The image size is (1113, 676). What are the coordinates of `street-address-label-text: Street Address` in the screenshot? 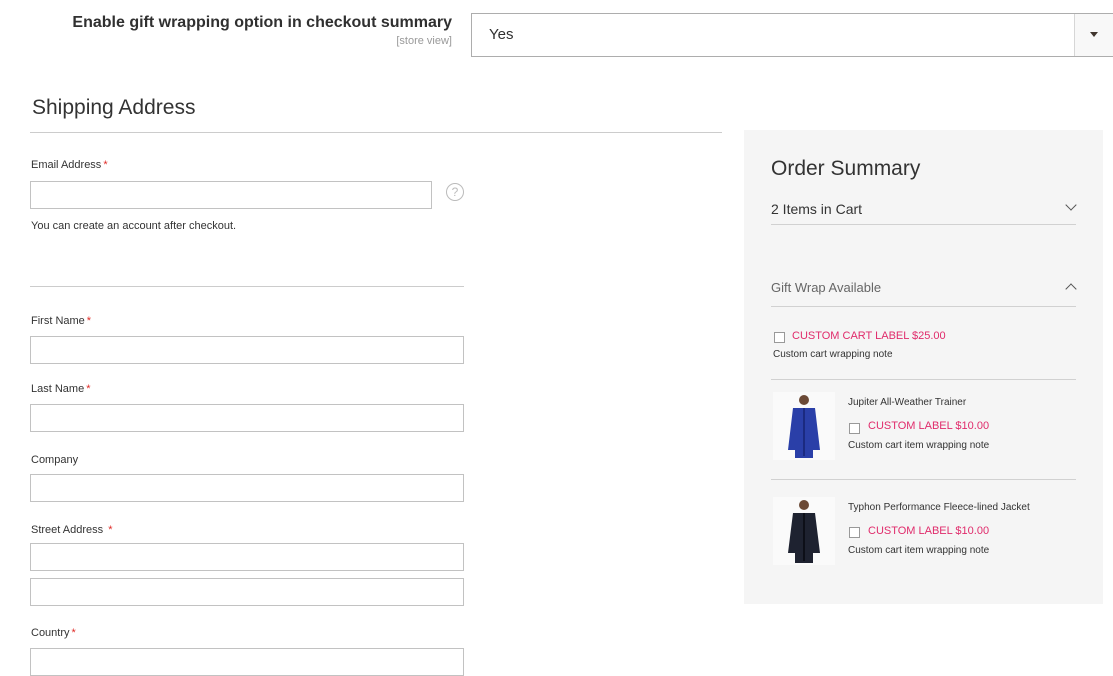 It's located at (67, 530).